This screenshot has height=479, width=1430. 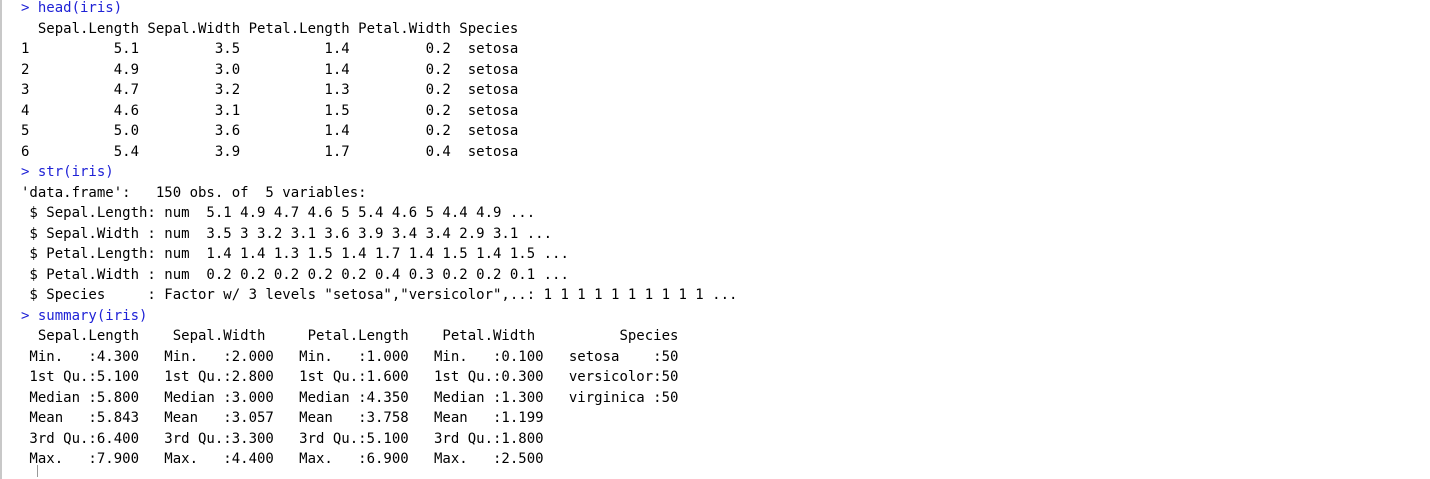 I want to click on console-command: > summary(iris), so click(x=84, y=315).